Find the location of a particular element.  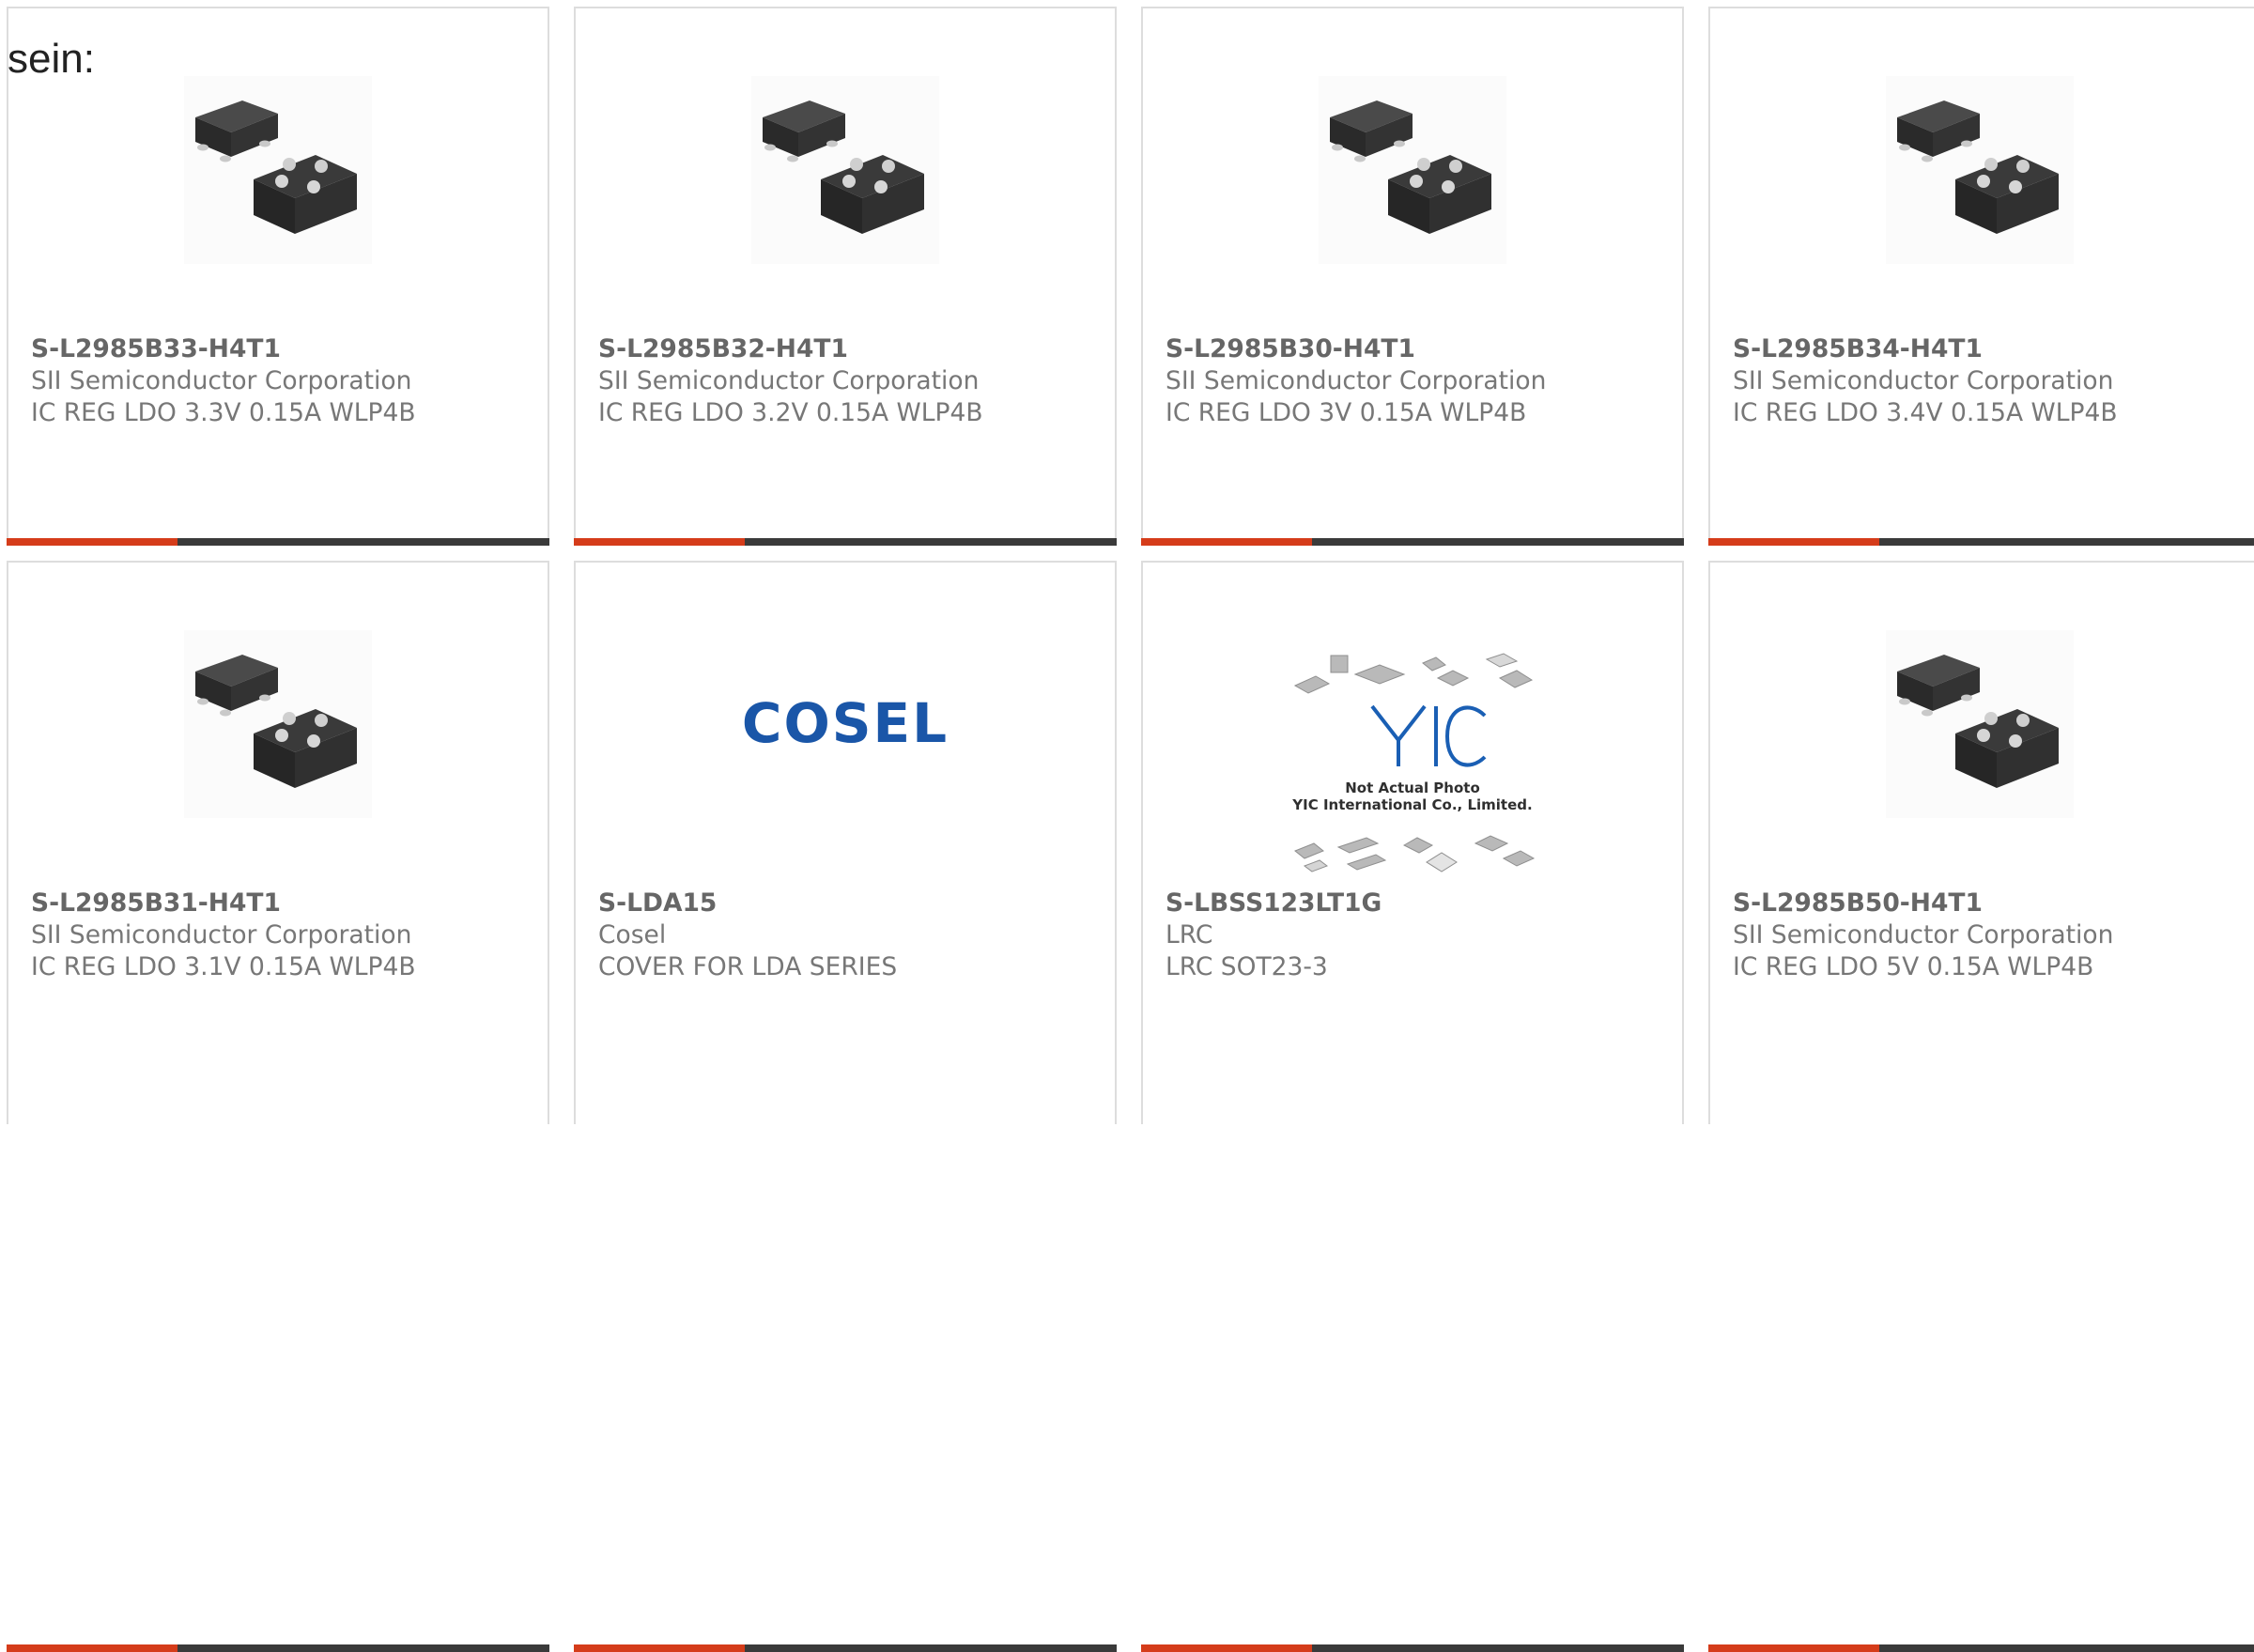

cosel-logo-text: COSEL is located at coordinates (845, 723).